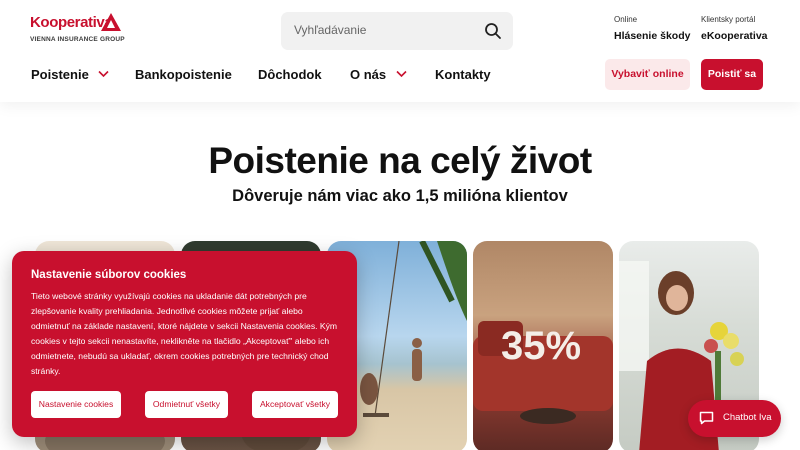 This screenshot has height=450, width=800. Describe the element at coordinates (109, 275) in the screenshot. I see `cookie-dialog-title: Nastavenie súborov cookies` at that location.